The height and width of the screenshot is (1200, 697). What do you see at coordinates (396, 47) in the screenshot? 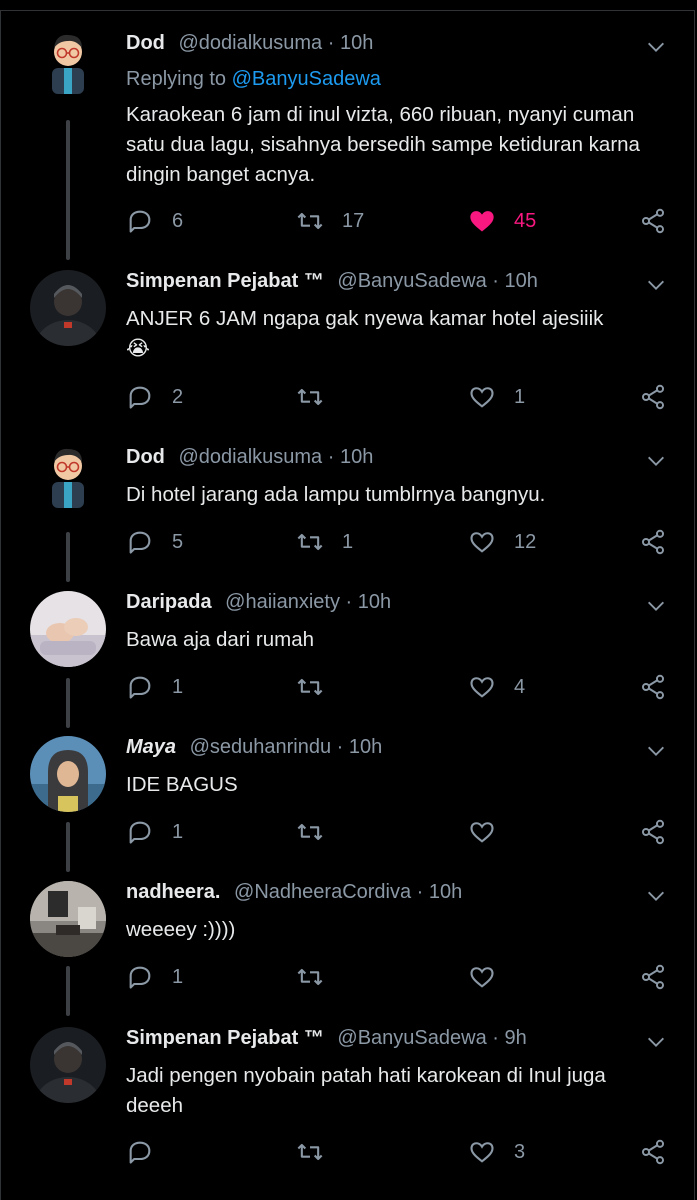
I see `tweet-header: Dod @dodialkusuma · 10h` at bounding box center [396, 47].